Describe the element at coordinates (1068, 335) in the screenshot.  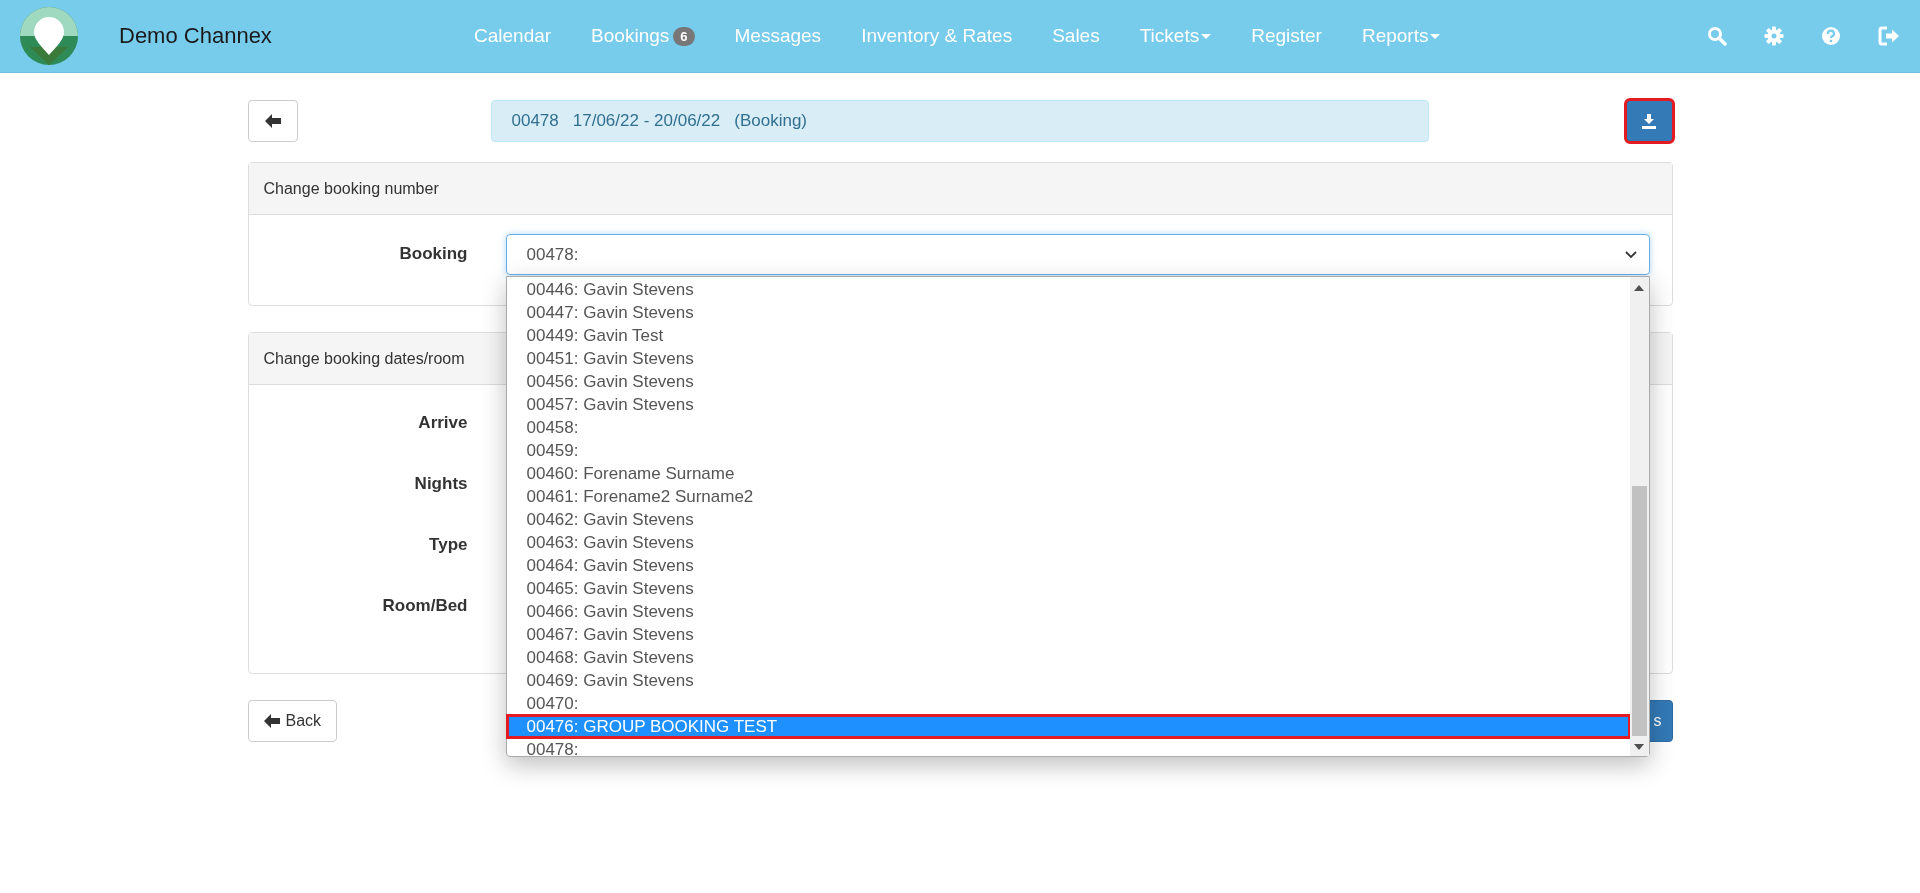
I see `dropdown-option: 00449: Gavin Test` at that location.